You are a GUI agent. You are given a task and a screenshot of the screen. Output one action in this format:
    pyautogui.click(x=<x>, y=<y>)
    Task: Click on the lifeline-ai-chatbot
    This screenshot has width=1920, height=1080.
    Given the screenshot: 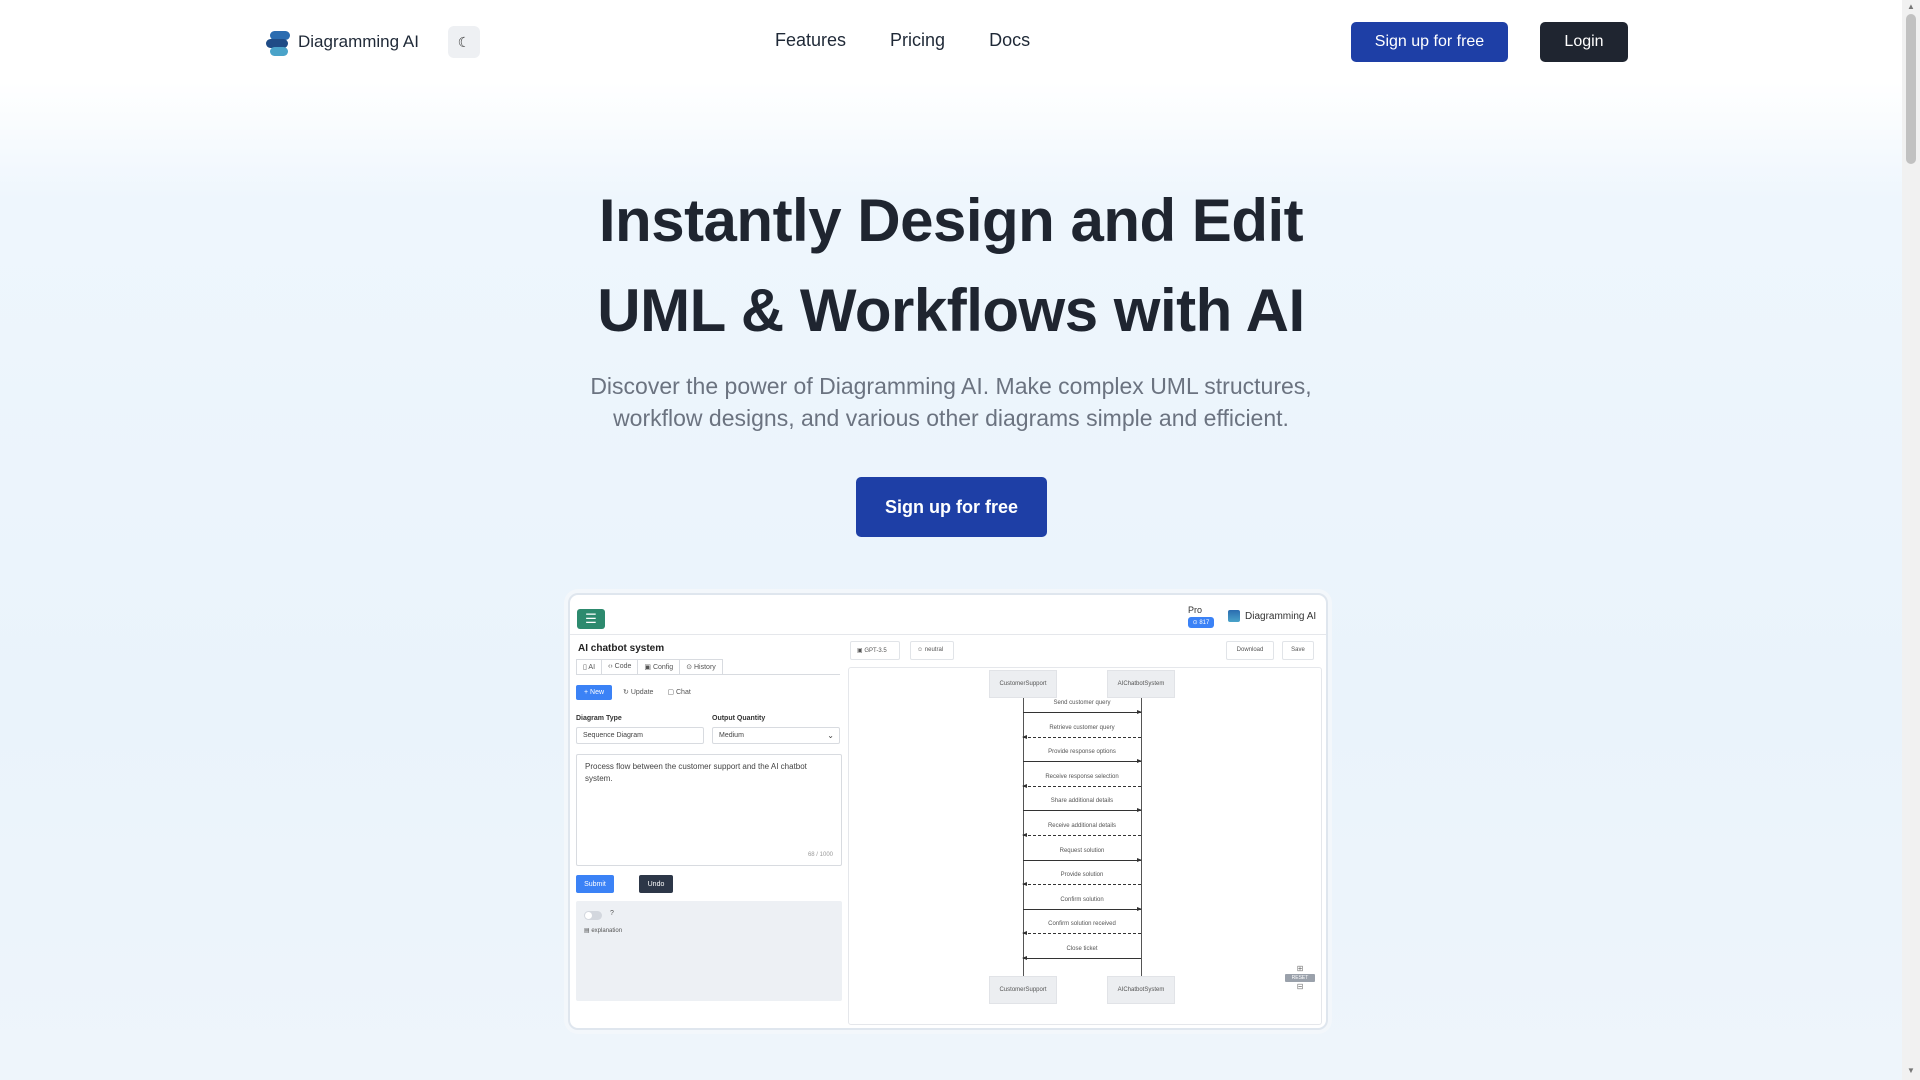 What is the action you would take?
    pyautogui.click(x=1141, y=846)
    